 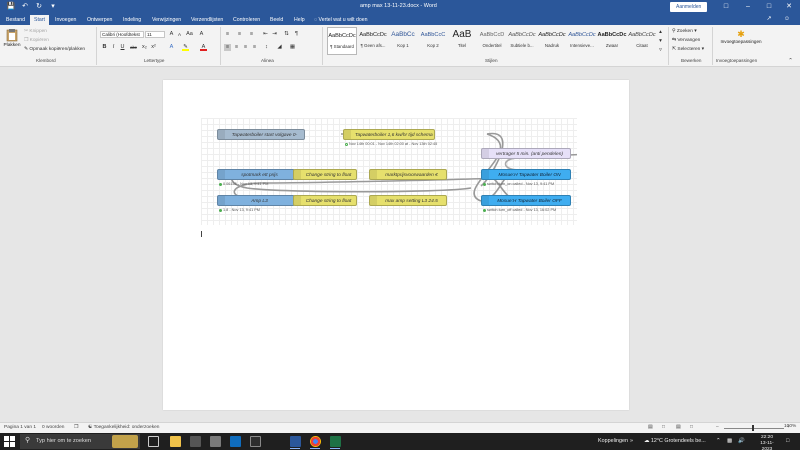 What do you see at coordinates (292, 47) in the screenshot?
I see `borders-icon: ▦` at bounding box center [292, 47].